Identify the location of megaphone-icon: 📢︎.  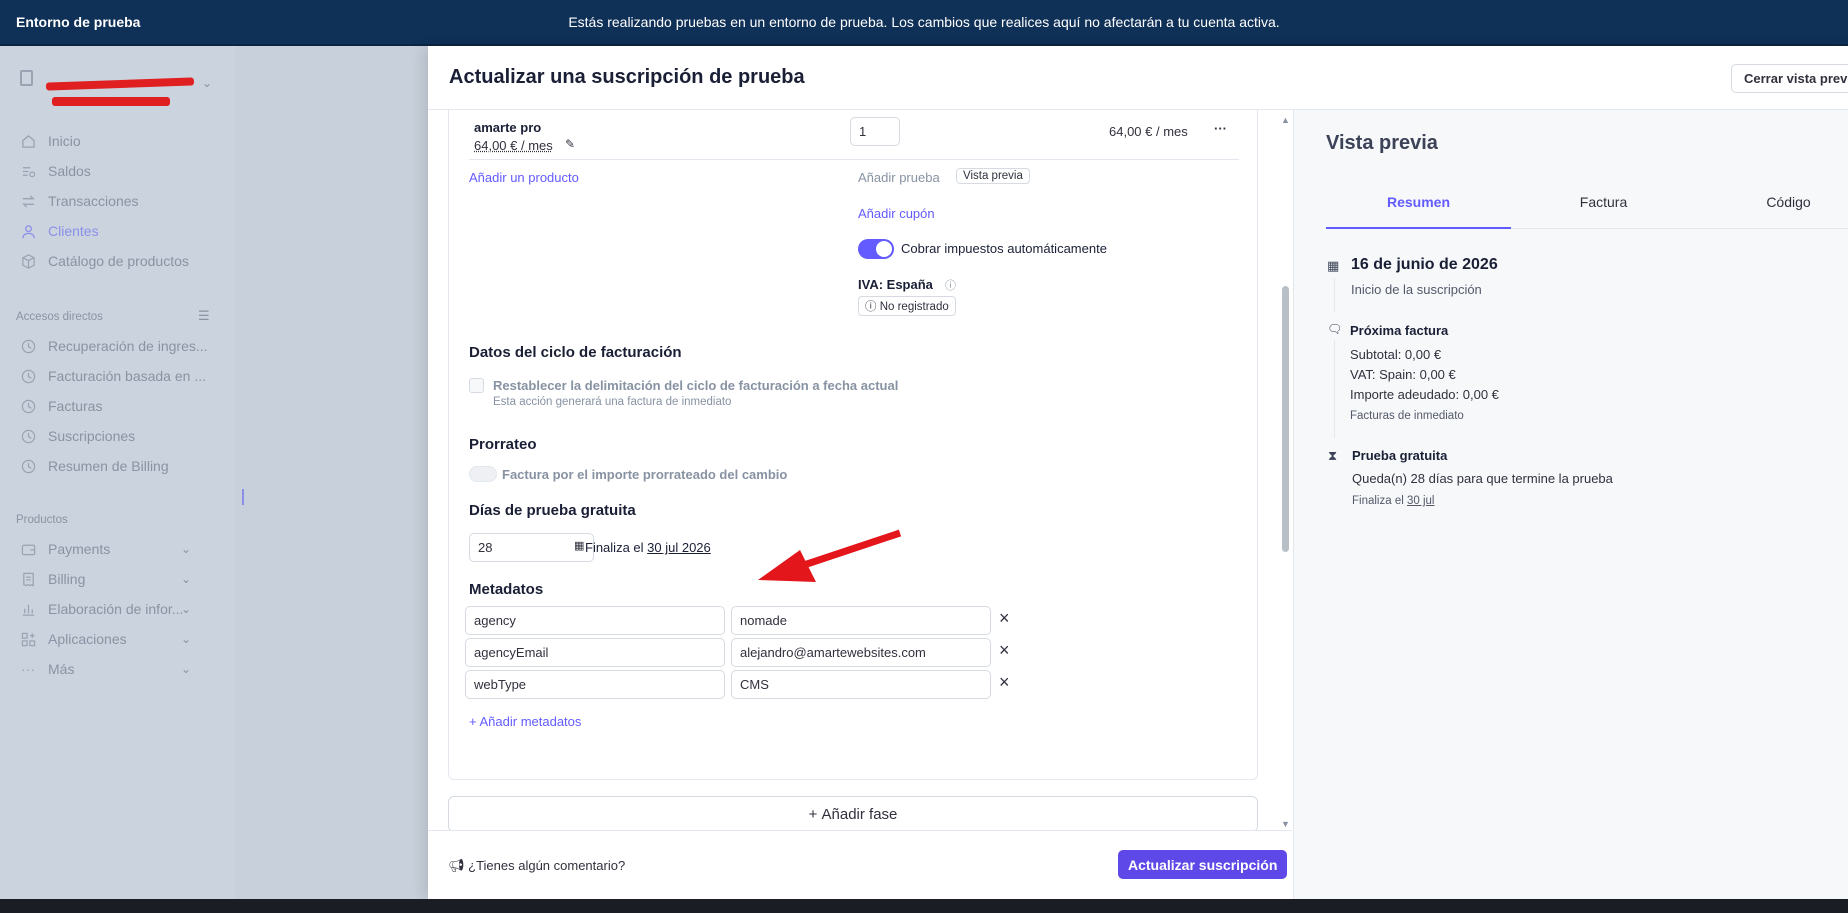
(458, 865).